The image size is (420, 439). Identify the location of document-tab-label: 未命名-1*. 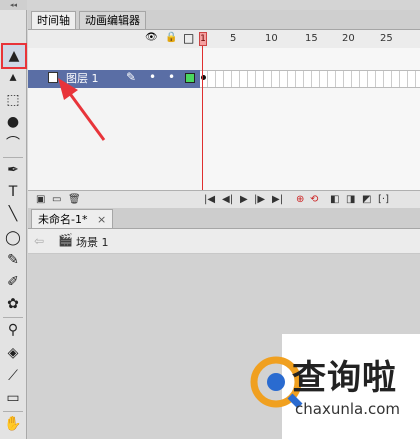
(63, 219).